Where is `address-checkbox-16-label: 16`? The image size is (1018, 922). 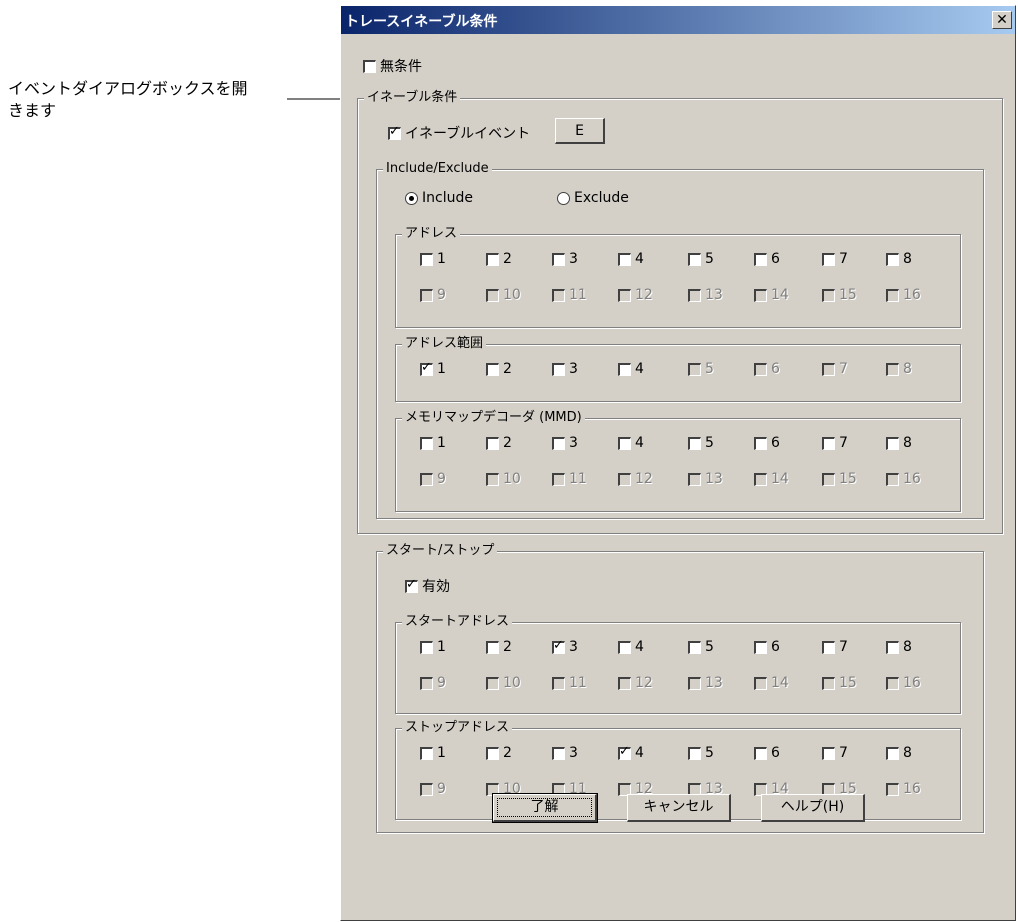 address-checkbox-16-label: 16 is located at coordinates (912, 295).